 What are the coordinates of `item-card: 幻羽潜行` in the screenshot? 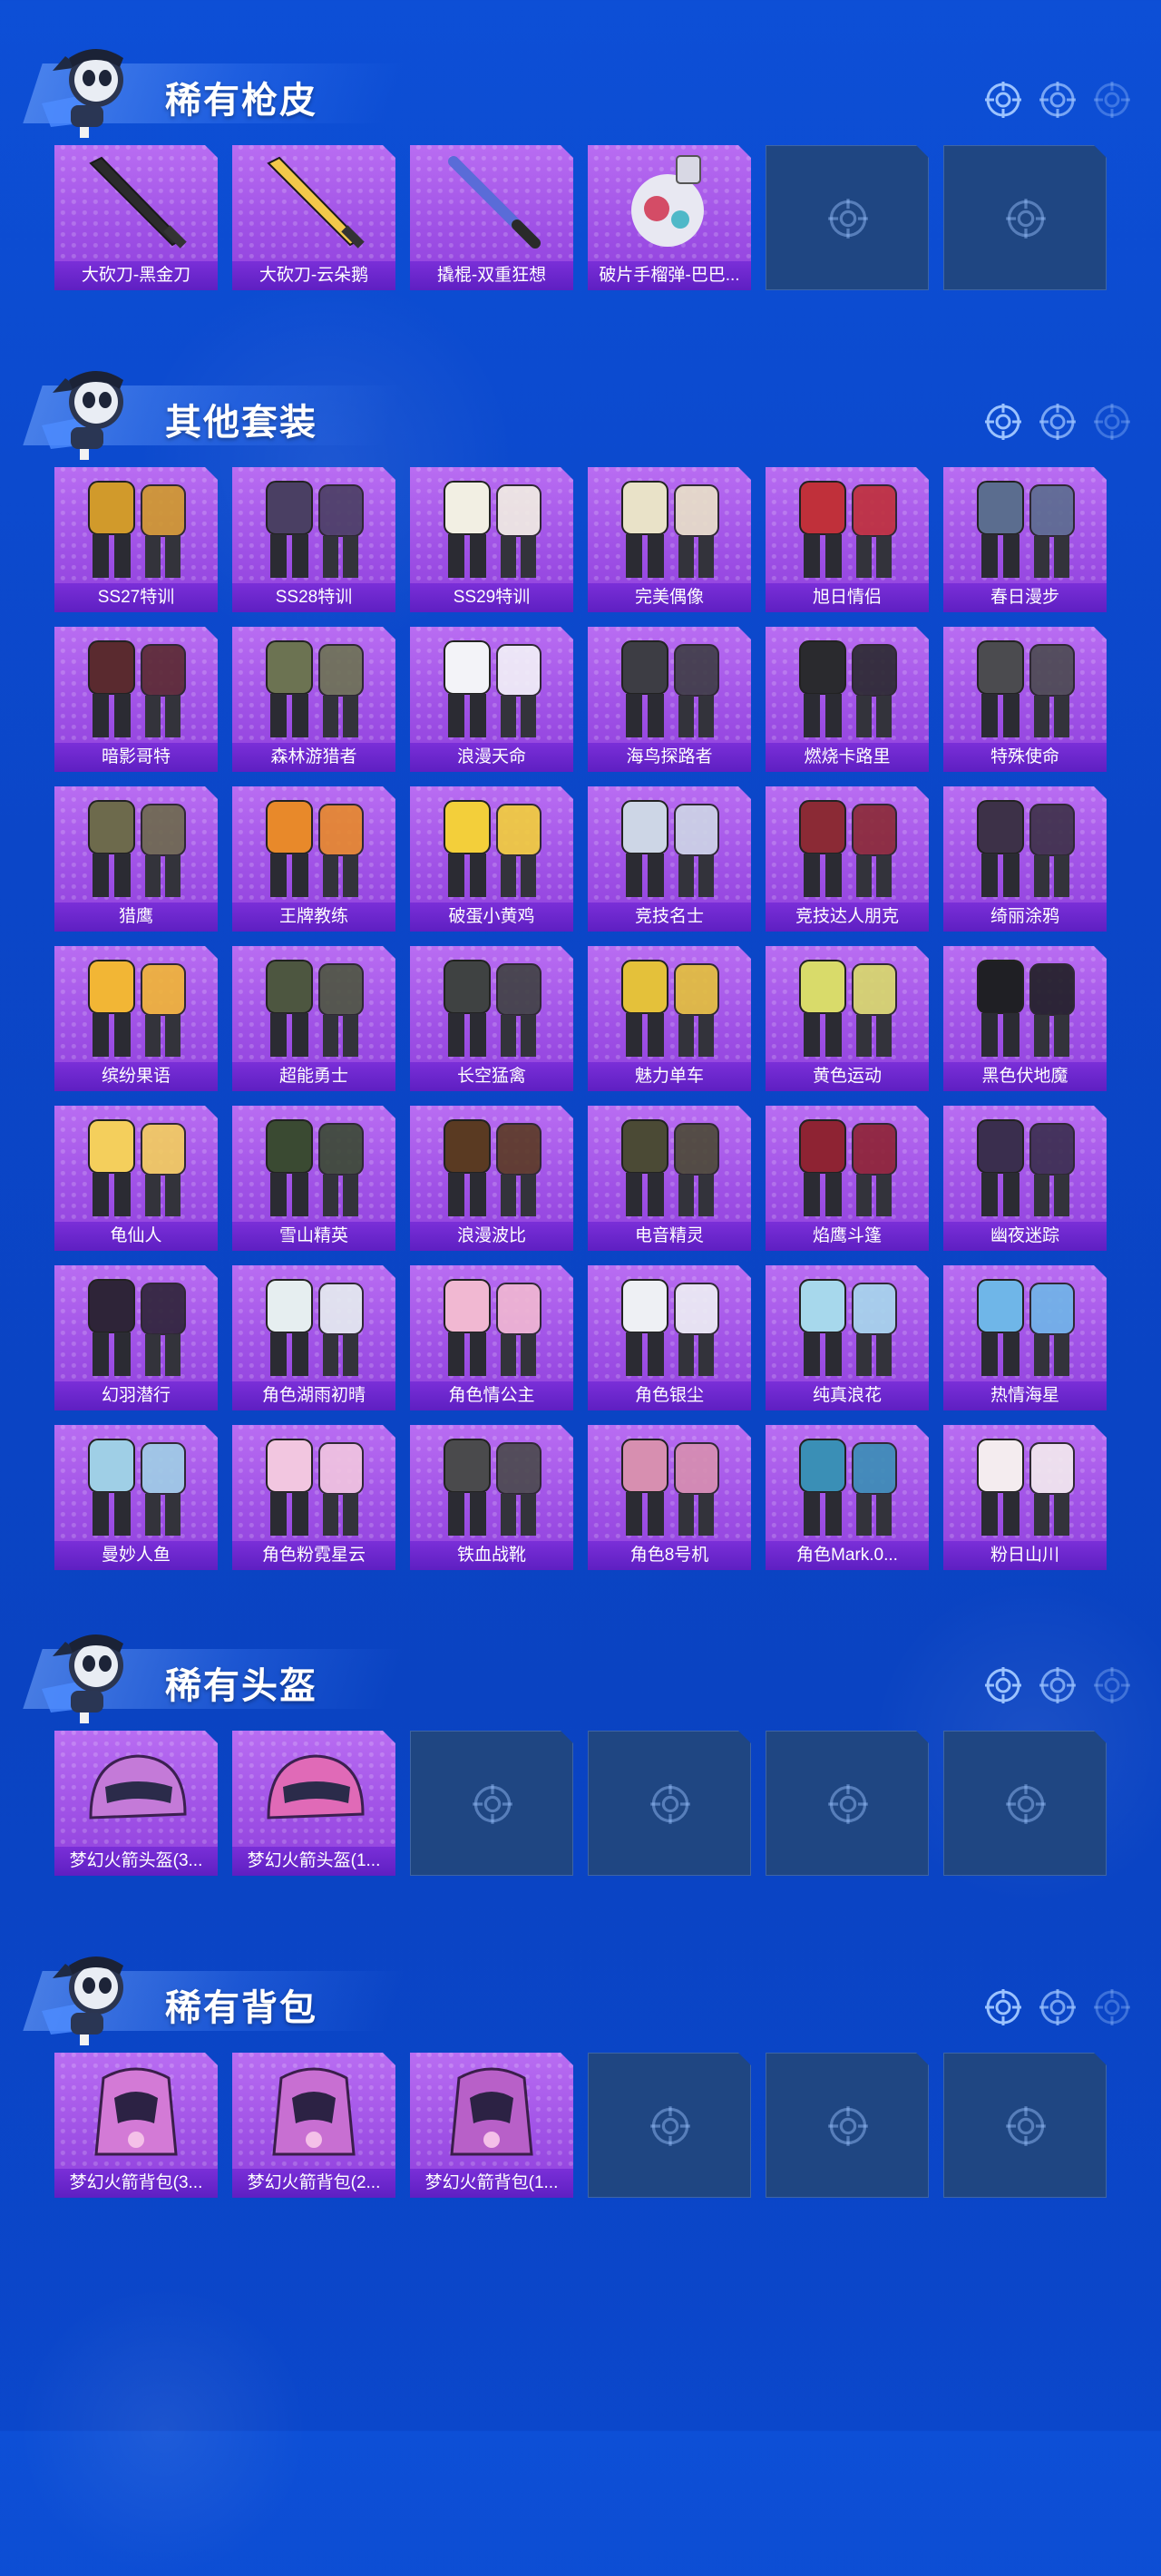 It's located at (136, 1337).